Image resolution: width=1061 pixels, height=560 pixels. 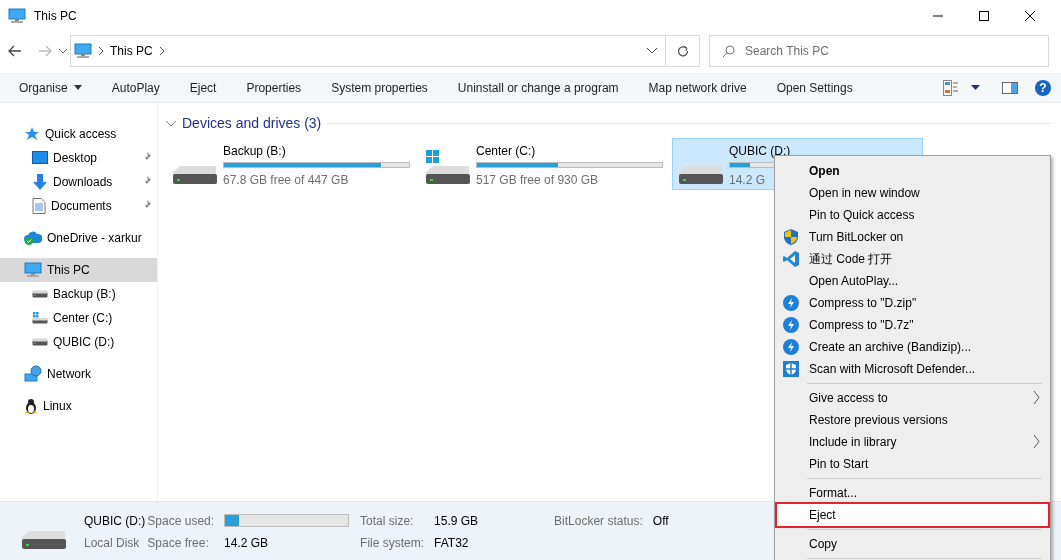 What do you see at coordinates (252, 123) in the screenshot?
I see `section-heading: Devices and drives (3)` at bounding box center [252, 123].